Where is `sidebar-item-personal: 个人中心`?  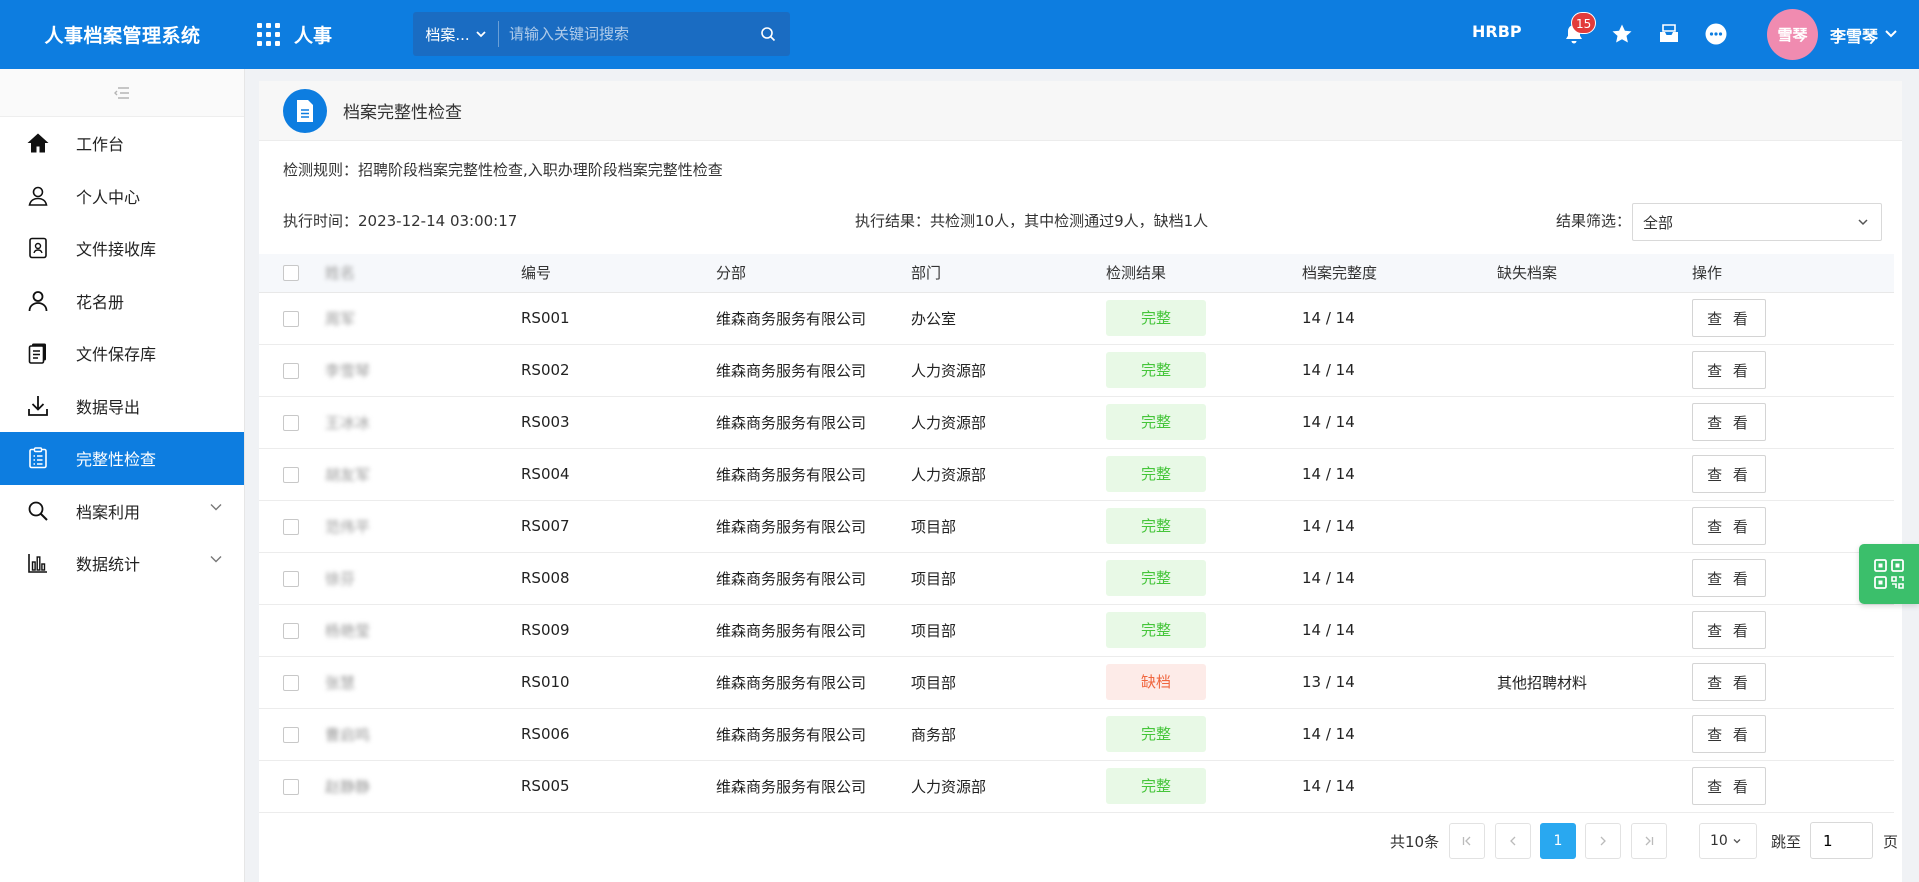 sidebar-item-personal: 个人中心 is located at coordinates (122, 196).